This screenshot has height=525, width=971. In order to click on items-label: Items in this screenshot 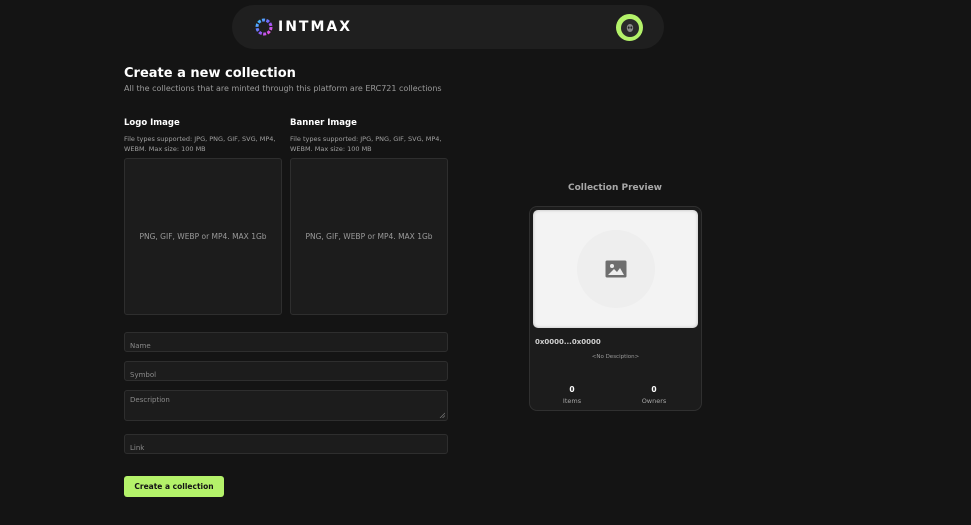, I will do `click(572, 401)`.